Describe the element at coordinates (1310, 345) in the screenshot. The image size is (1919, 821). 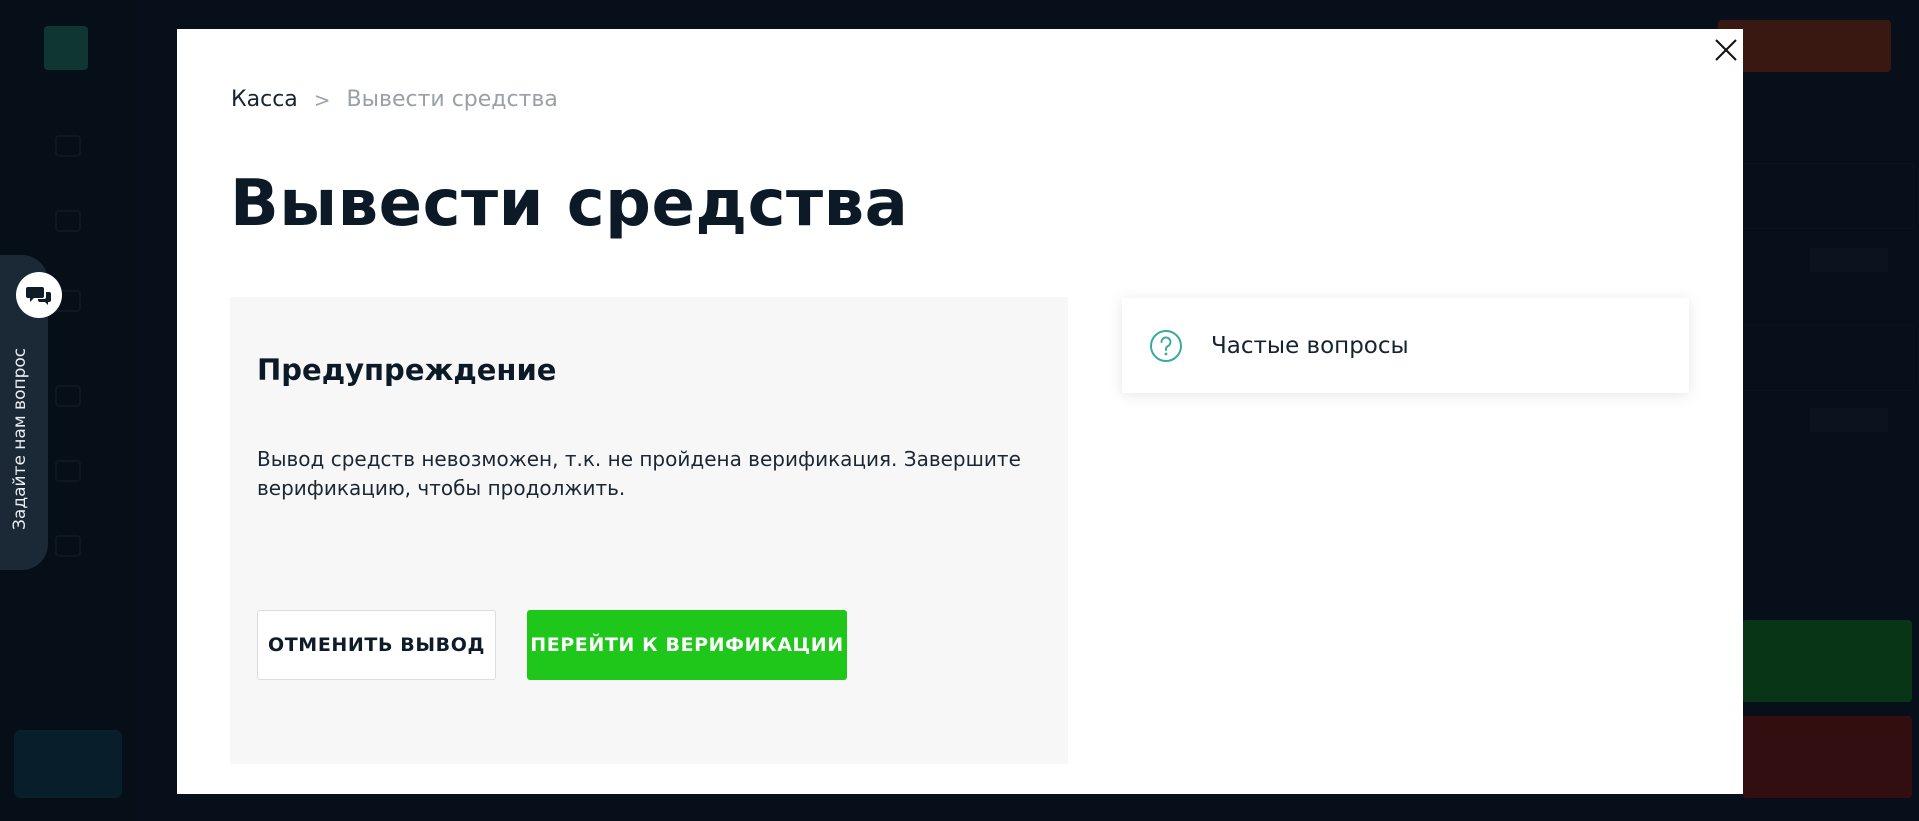
I see `faq-label: Частые вопросы` at that location.